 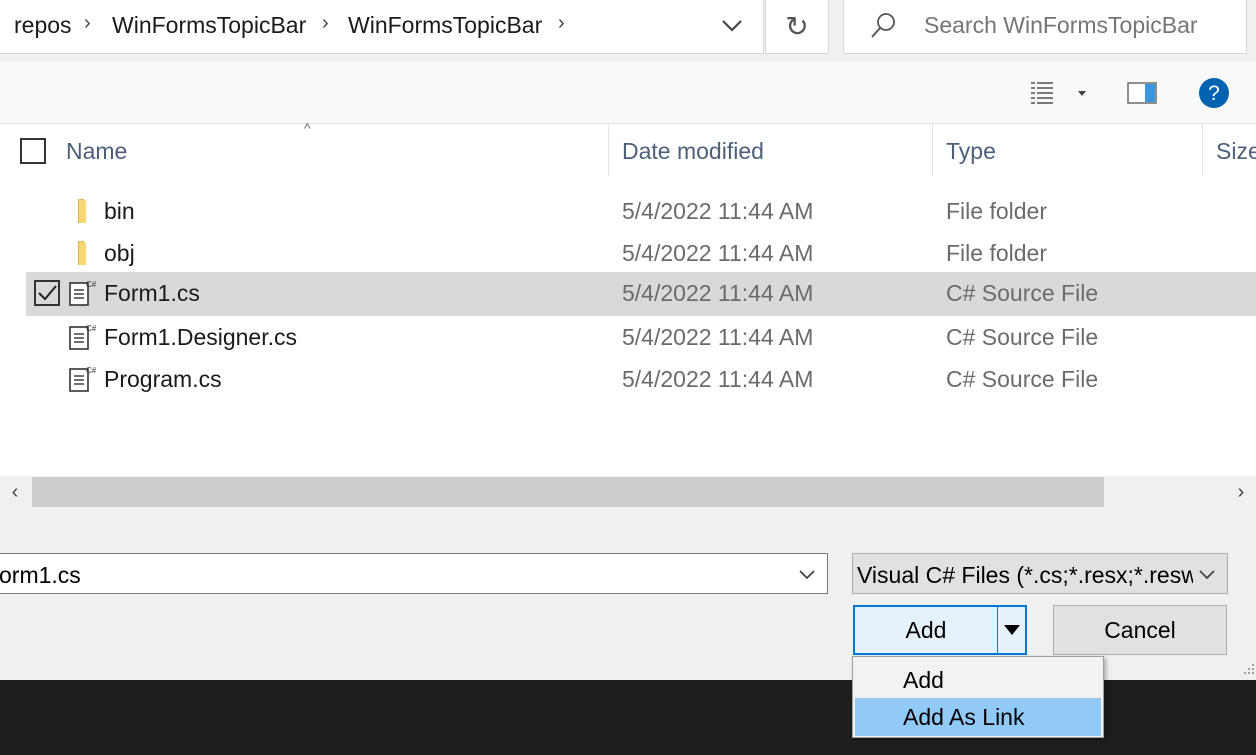 I want to click on horizontal-scrollbar: ‹ ›, so click(x=628, y=492).